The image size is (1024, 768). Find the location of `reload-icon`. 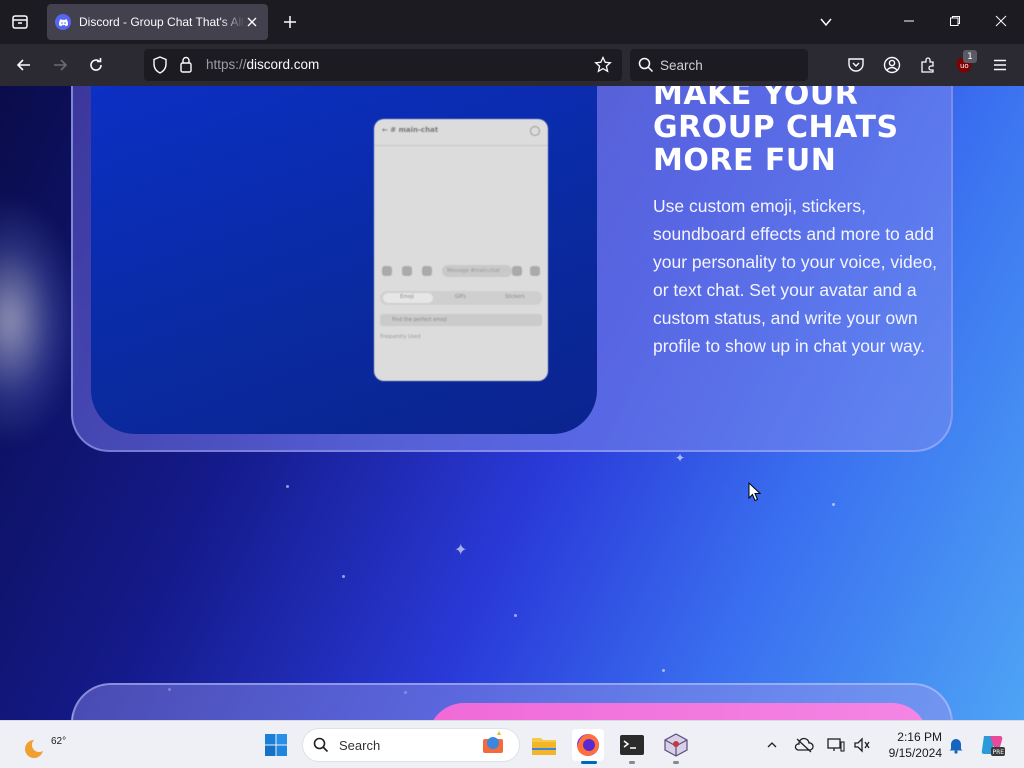

reload-icon is located at coordinates (96, 65).